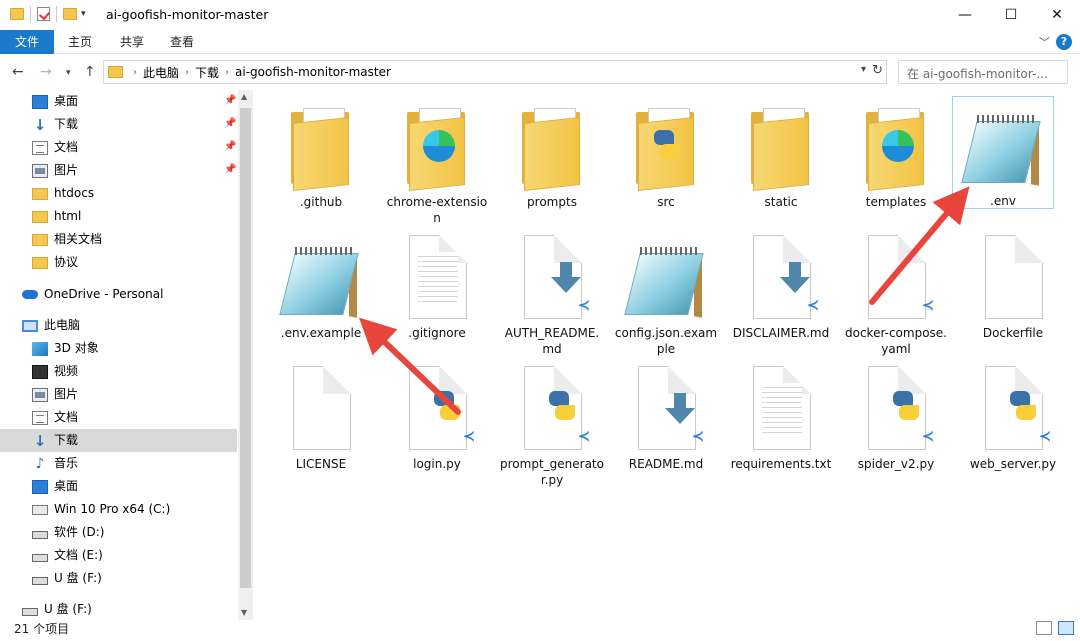 The width and height of the screenshot is (1080, 641). Describe the element at coordinates (896, 202) in the screenshot. I see `file-name: templates` at that location.